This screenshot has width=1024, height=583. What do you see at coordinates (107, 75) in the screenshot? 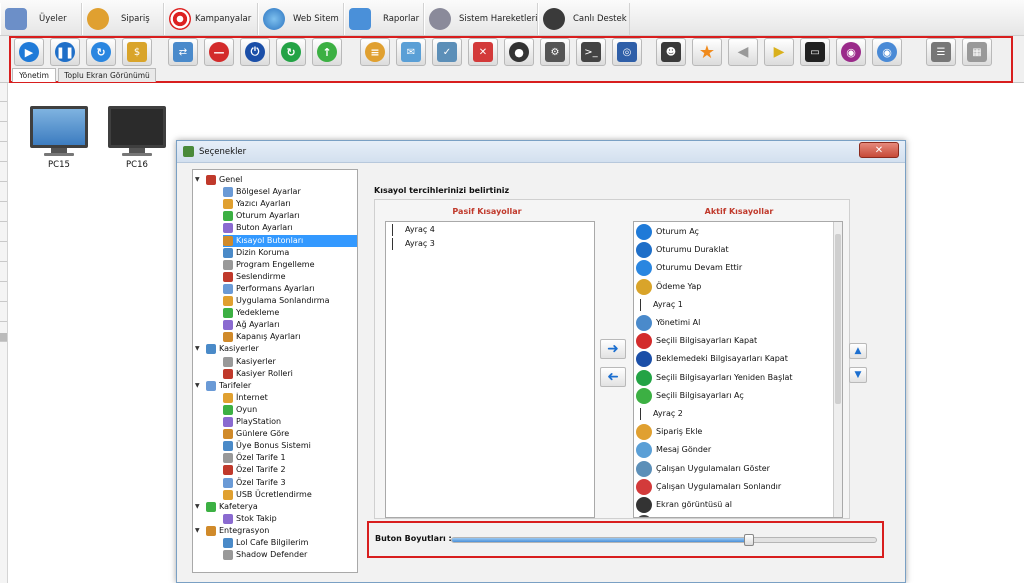
I see `tab-toplu-ekran: Toplu Ekran Görünümü` at bounding box center [107, 75].